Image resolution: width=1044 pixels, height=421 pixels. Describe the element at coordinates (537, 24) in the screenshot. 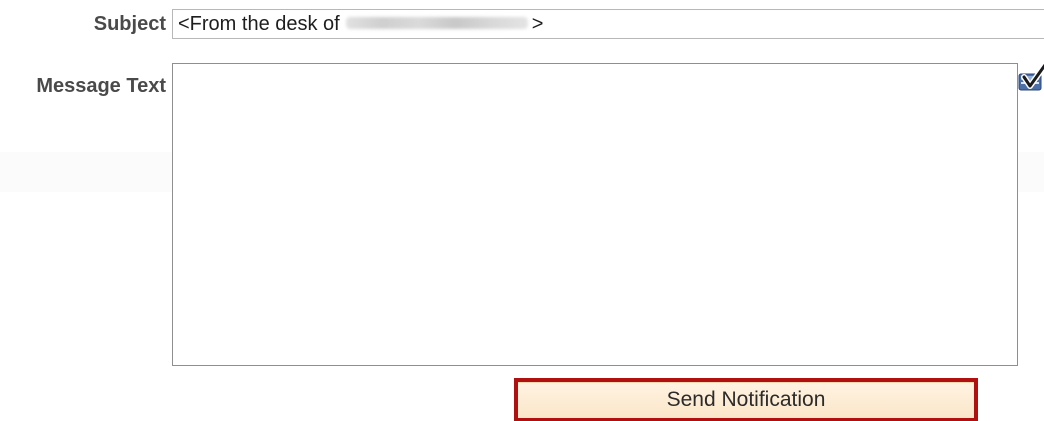

I see `subject-suffix: >` at that location.